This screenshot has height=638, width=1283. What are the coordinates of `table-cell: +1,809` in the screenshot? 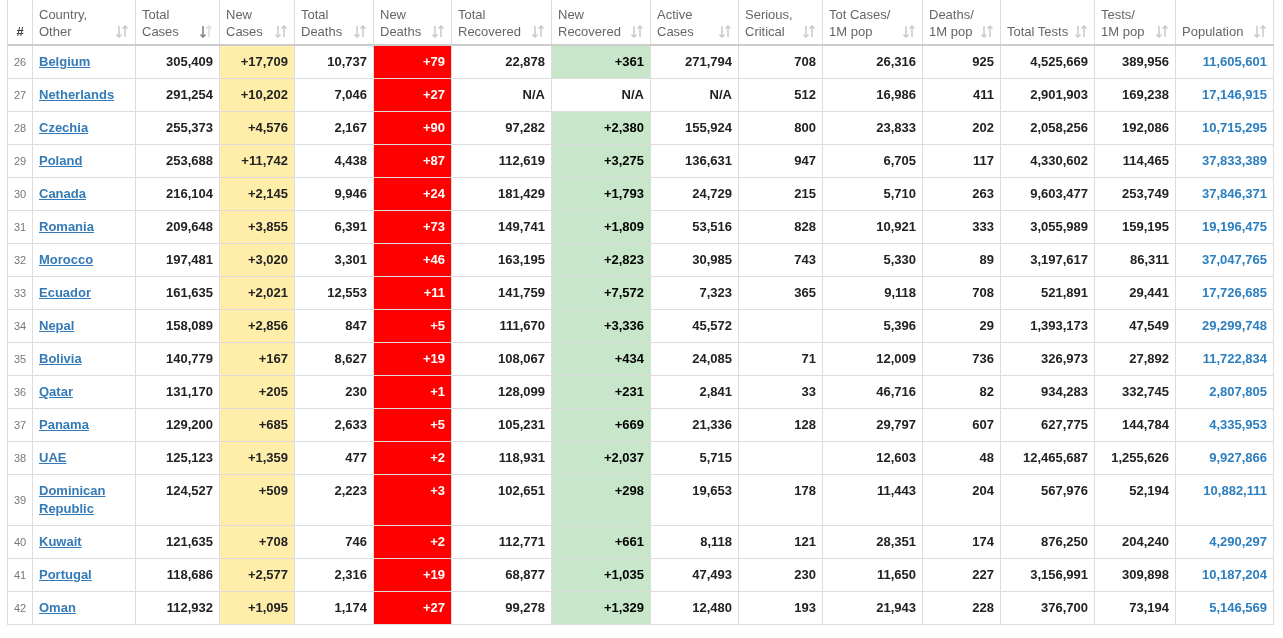 It's located at (601, 227).